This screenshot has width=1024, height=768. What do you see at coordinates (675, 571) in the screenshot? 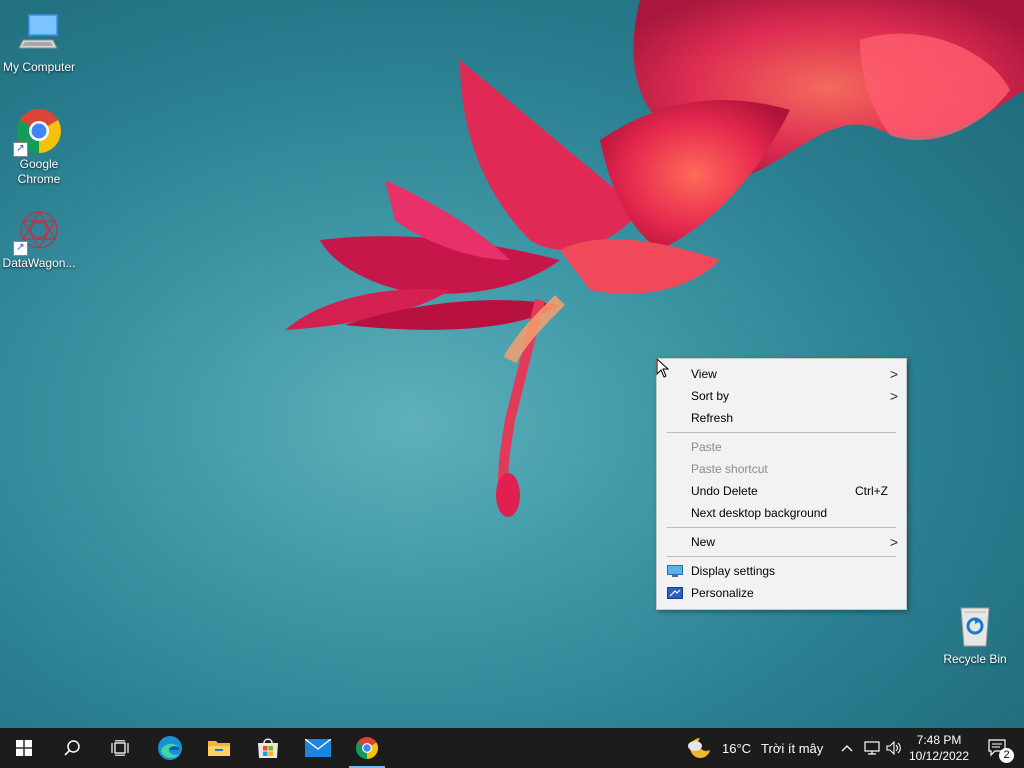
I see `display-icon` at bounding box center [675, 571].